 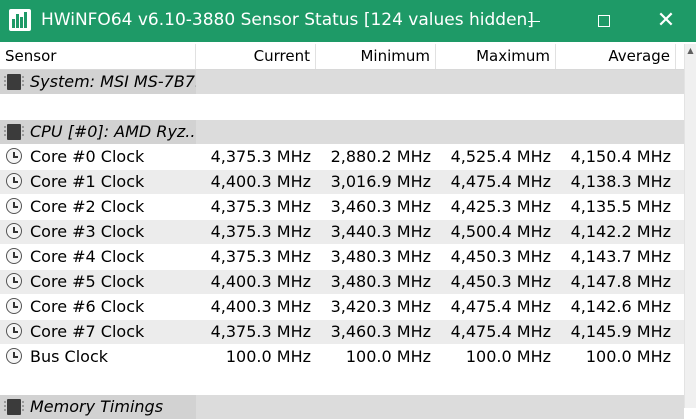 I want to click on maximum-value: 4,425.3 MHz, so click(x=500, y=206).